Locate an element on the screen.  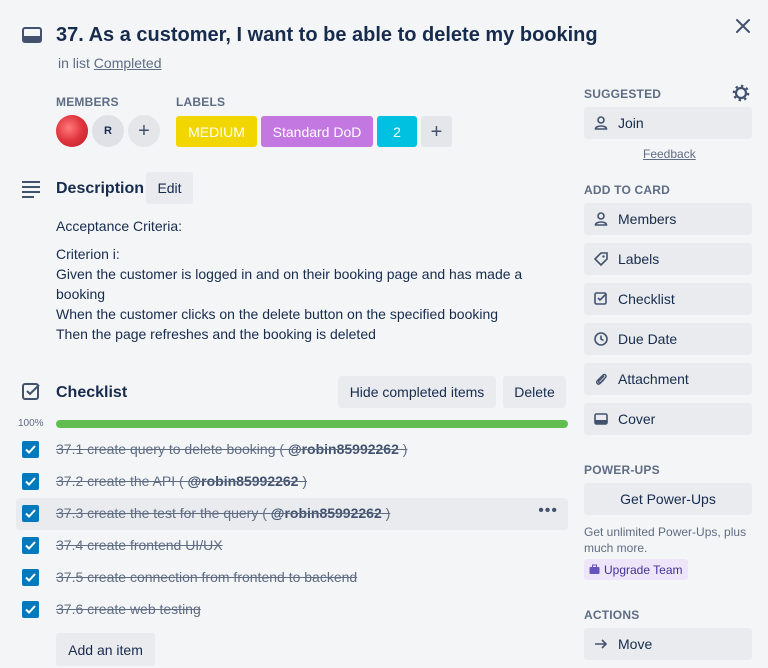
card-icon is located at coordinates (32, 35).